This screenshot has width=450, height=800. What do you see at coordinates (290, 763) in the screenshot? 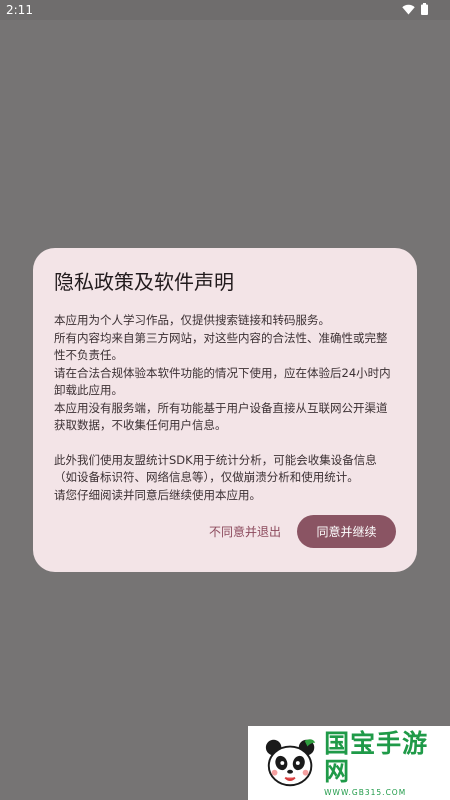
I see `panda-icon` at bounding box center [290, 763].